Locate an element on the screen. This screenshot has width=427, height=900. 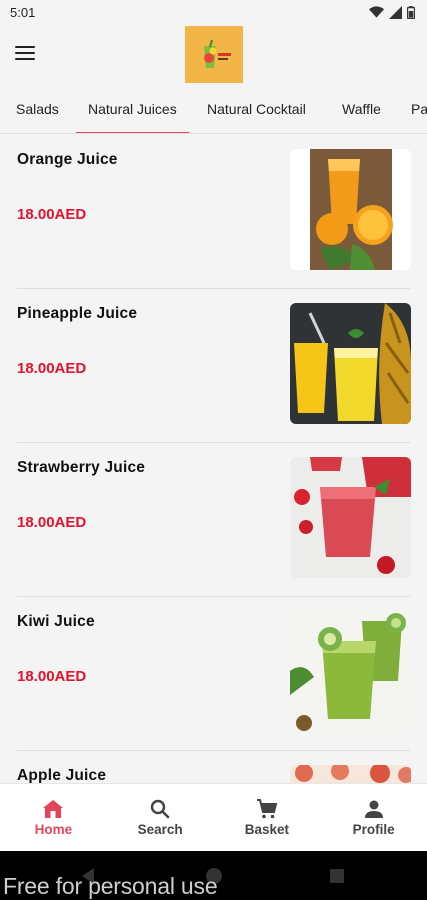
nav-search: Search is located at coordinates (160, 817).